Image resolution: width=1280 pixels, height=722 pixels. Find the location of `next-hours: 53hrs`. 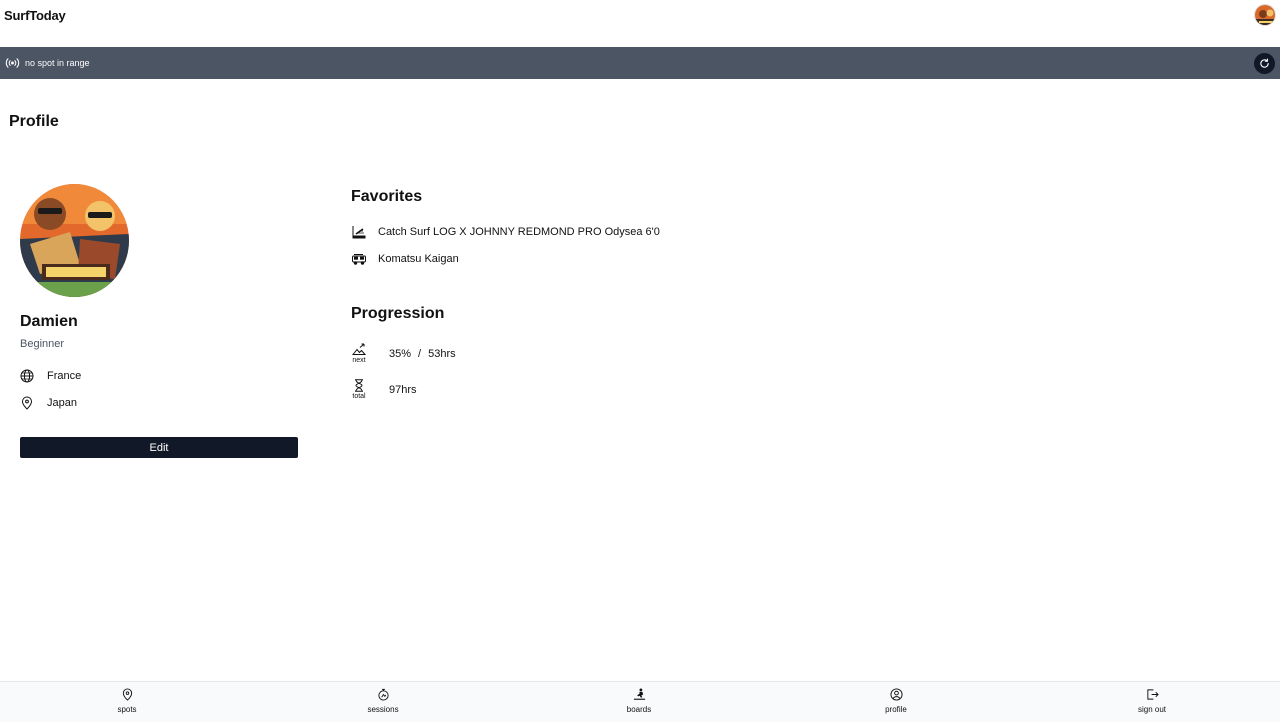

next-hours: 53hrs is located at coordinates (442, 353).